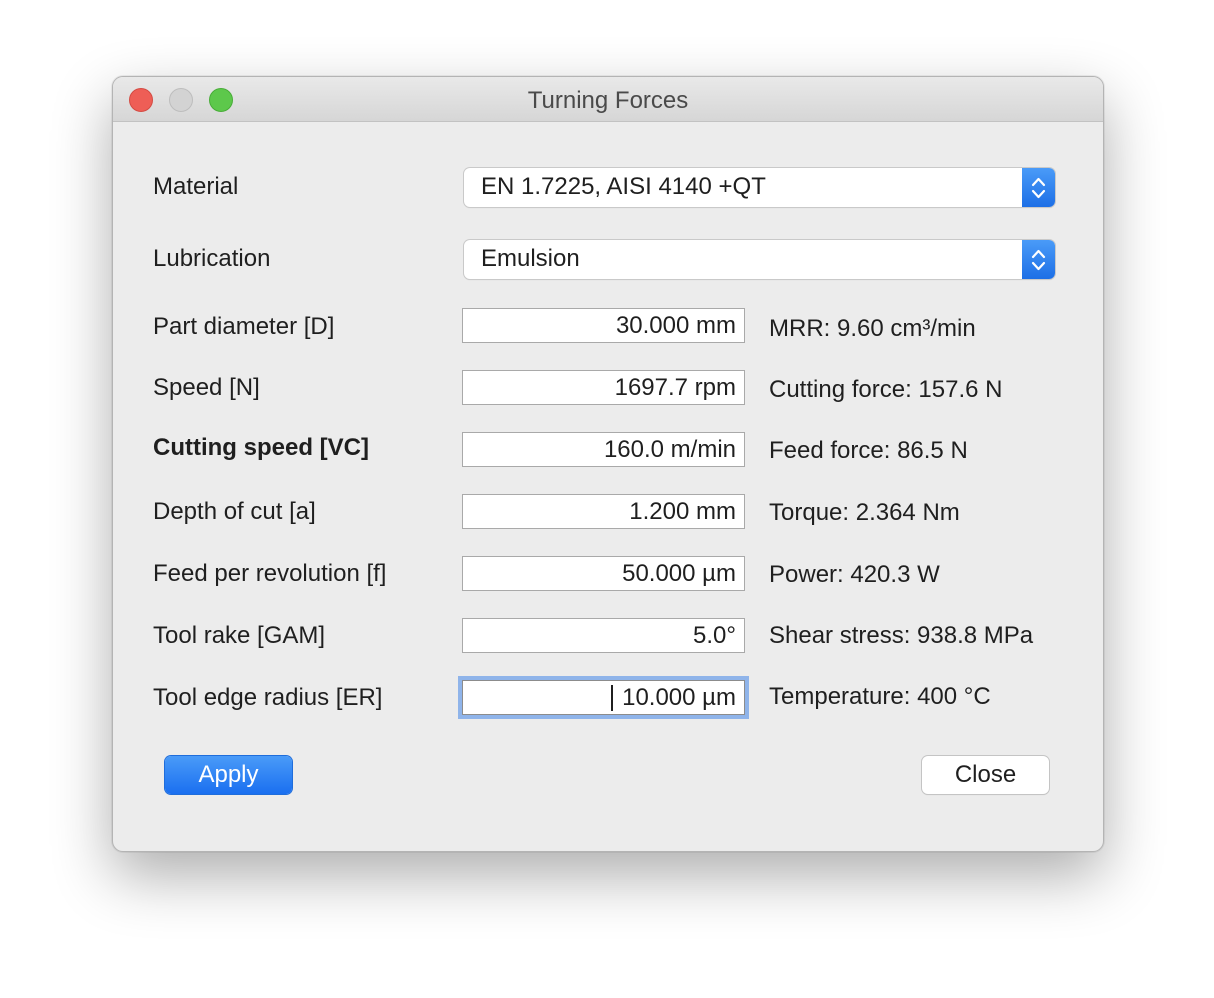 The width and height of the screenshot is (1214, 998). Describe the element at coordinates (234, 511) in the screenshot. I see `depth-of-cut-label: Depth of cut [a]` at that location.